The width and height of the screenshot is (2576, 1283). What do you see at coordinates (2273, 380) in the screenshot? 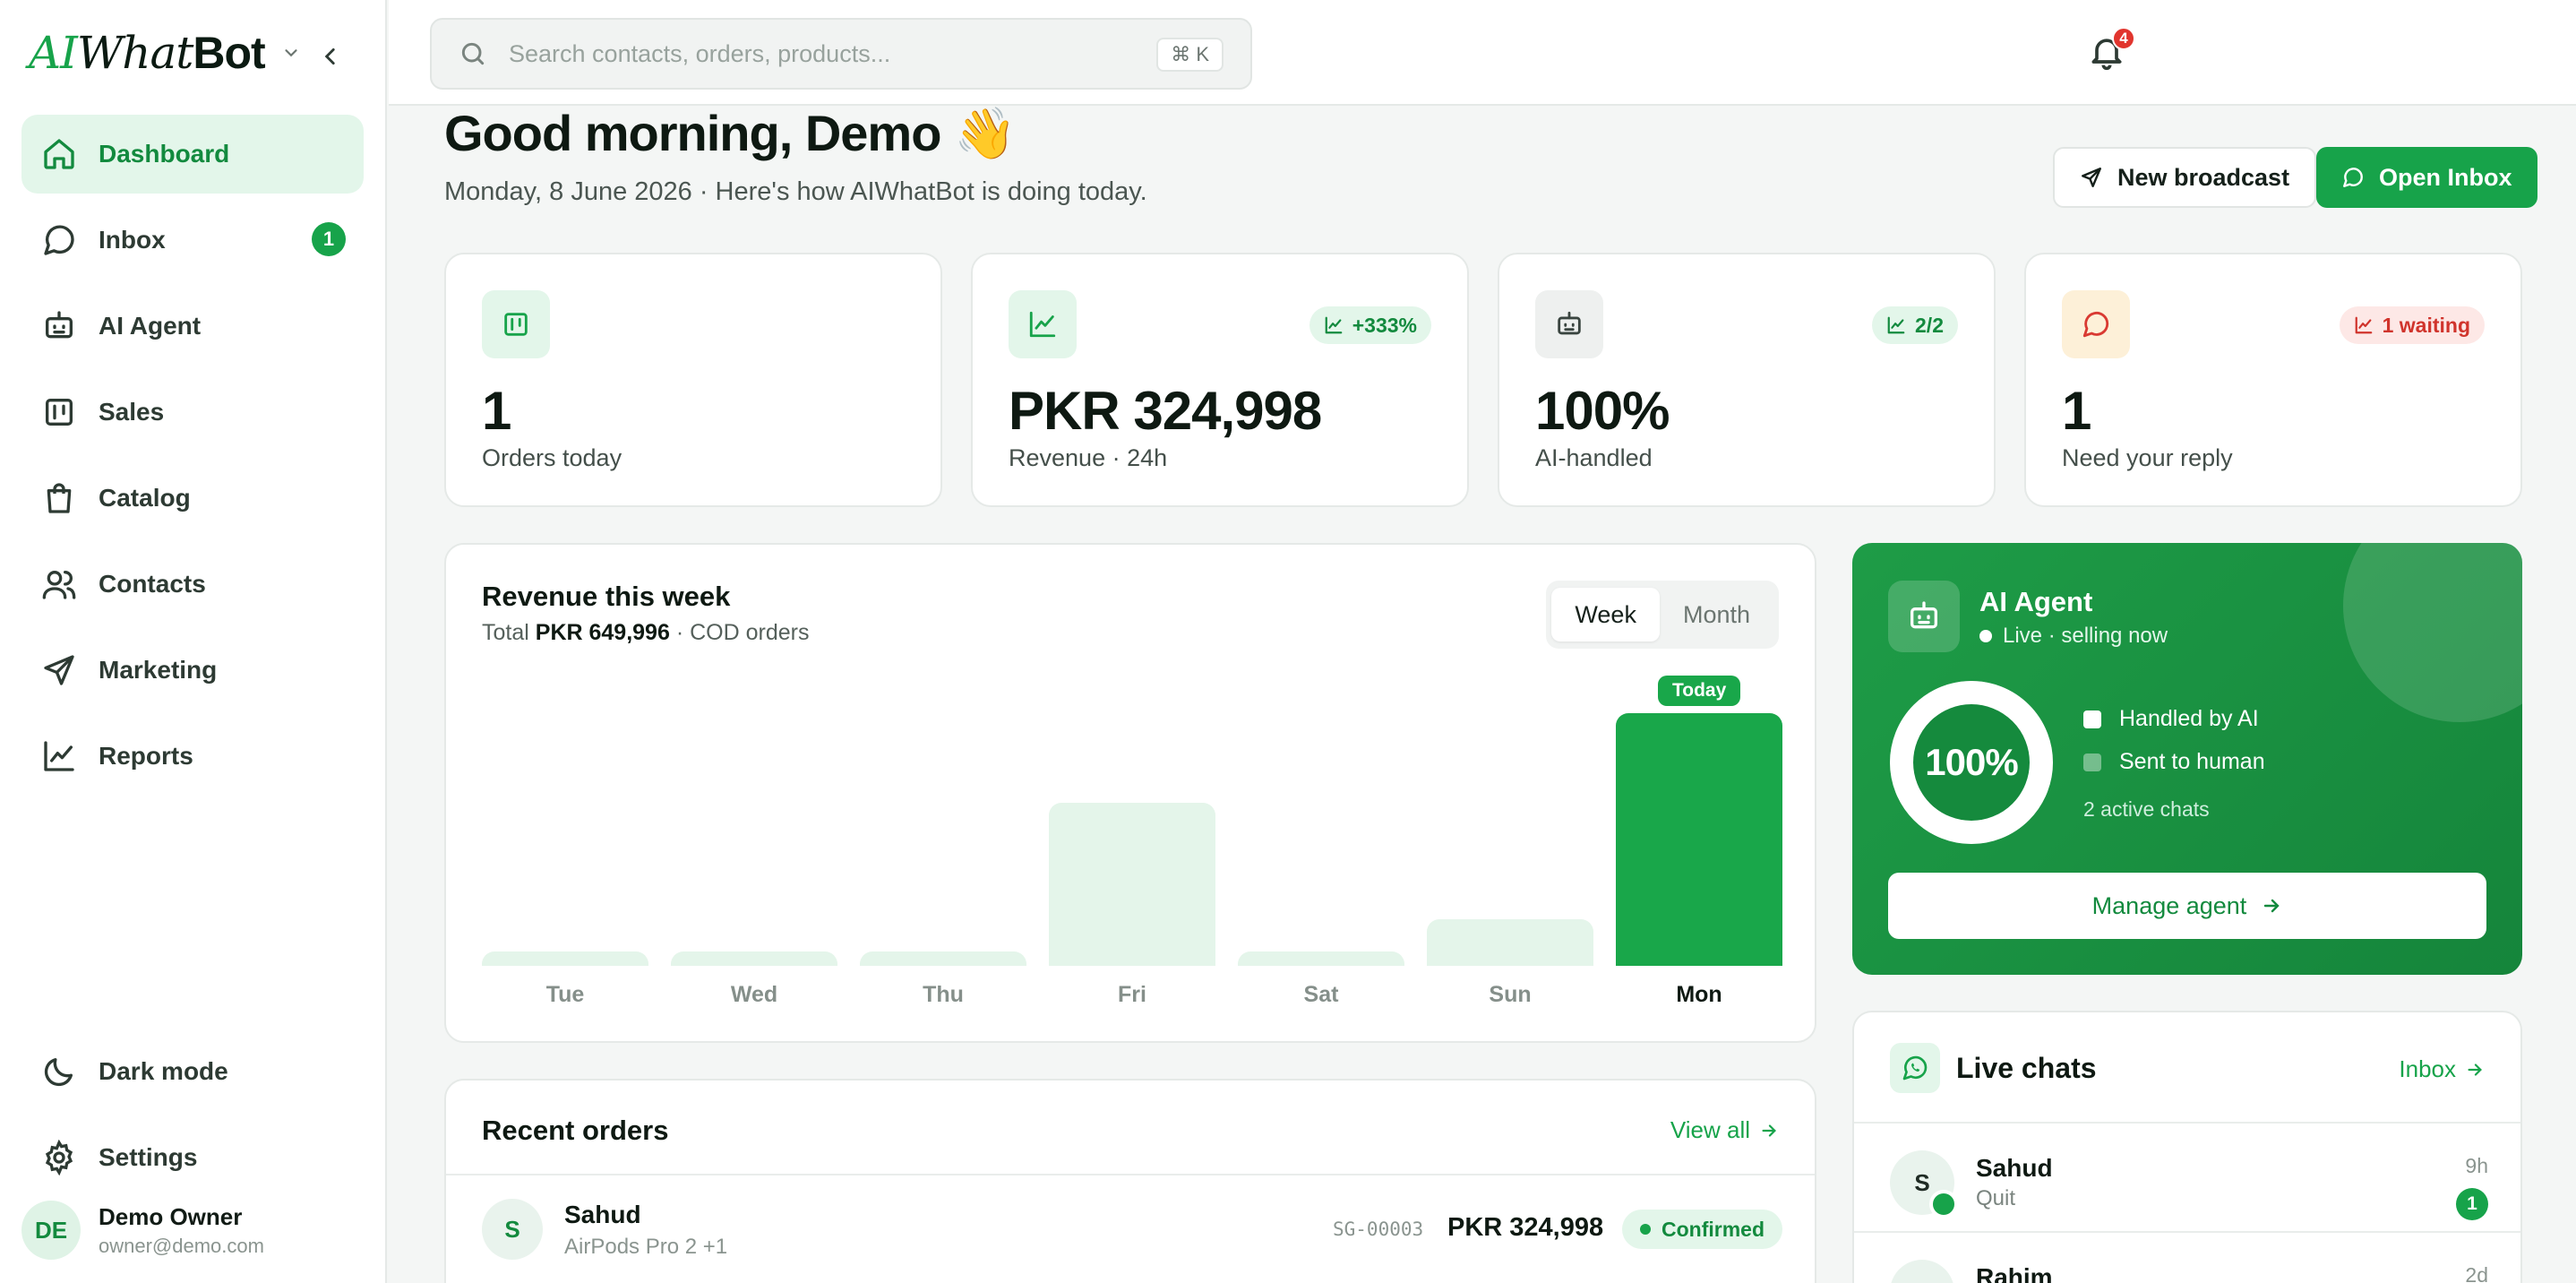
I see `stat-card-need-reply: 1 waiting 1 Need your reply` at bounding box center [2273, 380].